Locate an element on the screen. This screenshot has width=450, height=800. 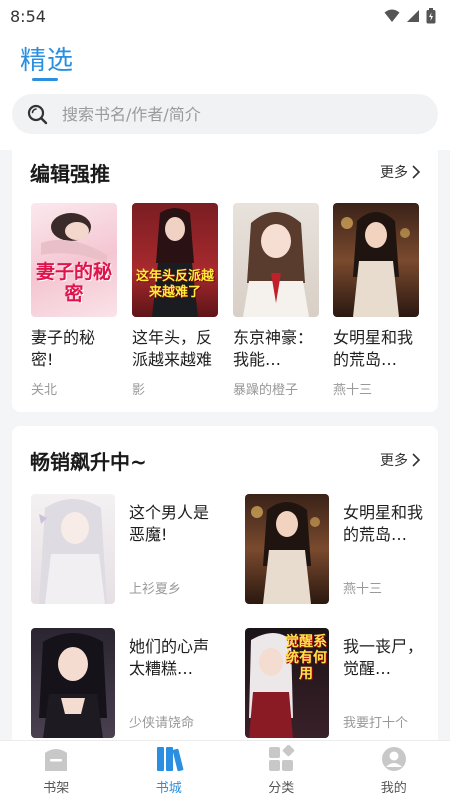
category-icon is located at coordinates (282, 758).